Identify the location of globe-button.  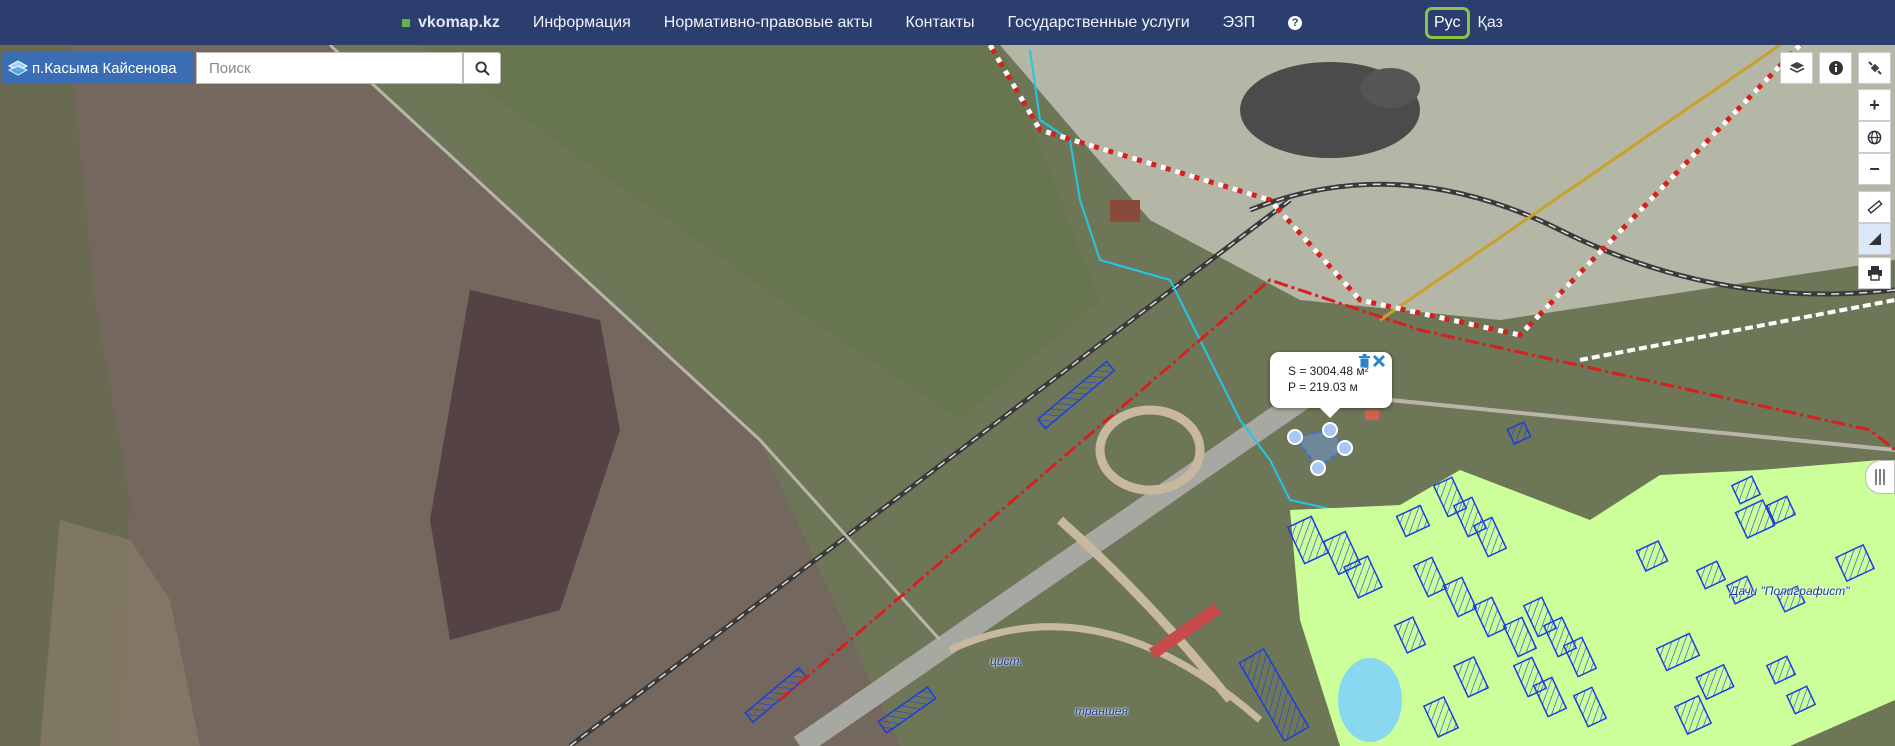
(1874, 137).